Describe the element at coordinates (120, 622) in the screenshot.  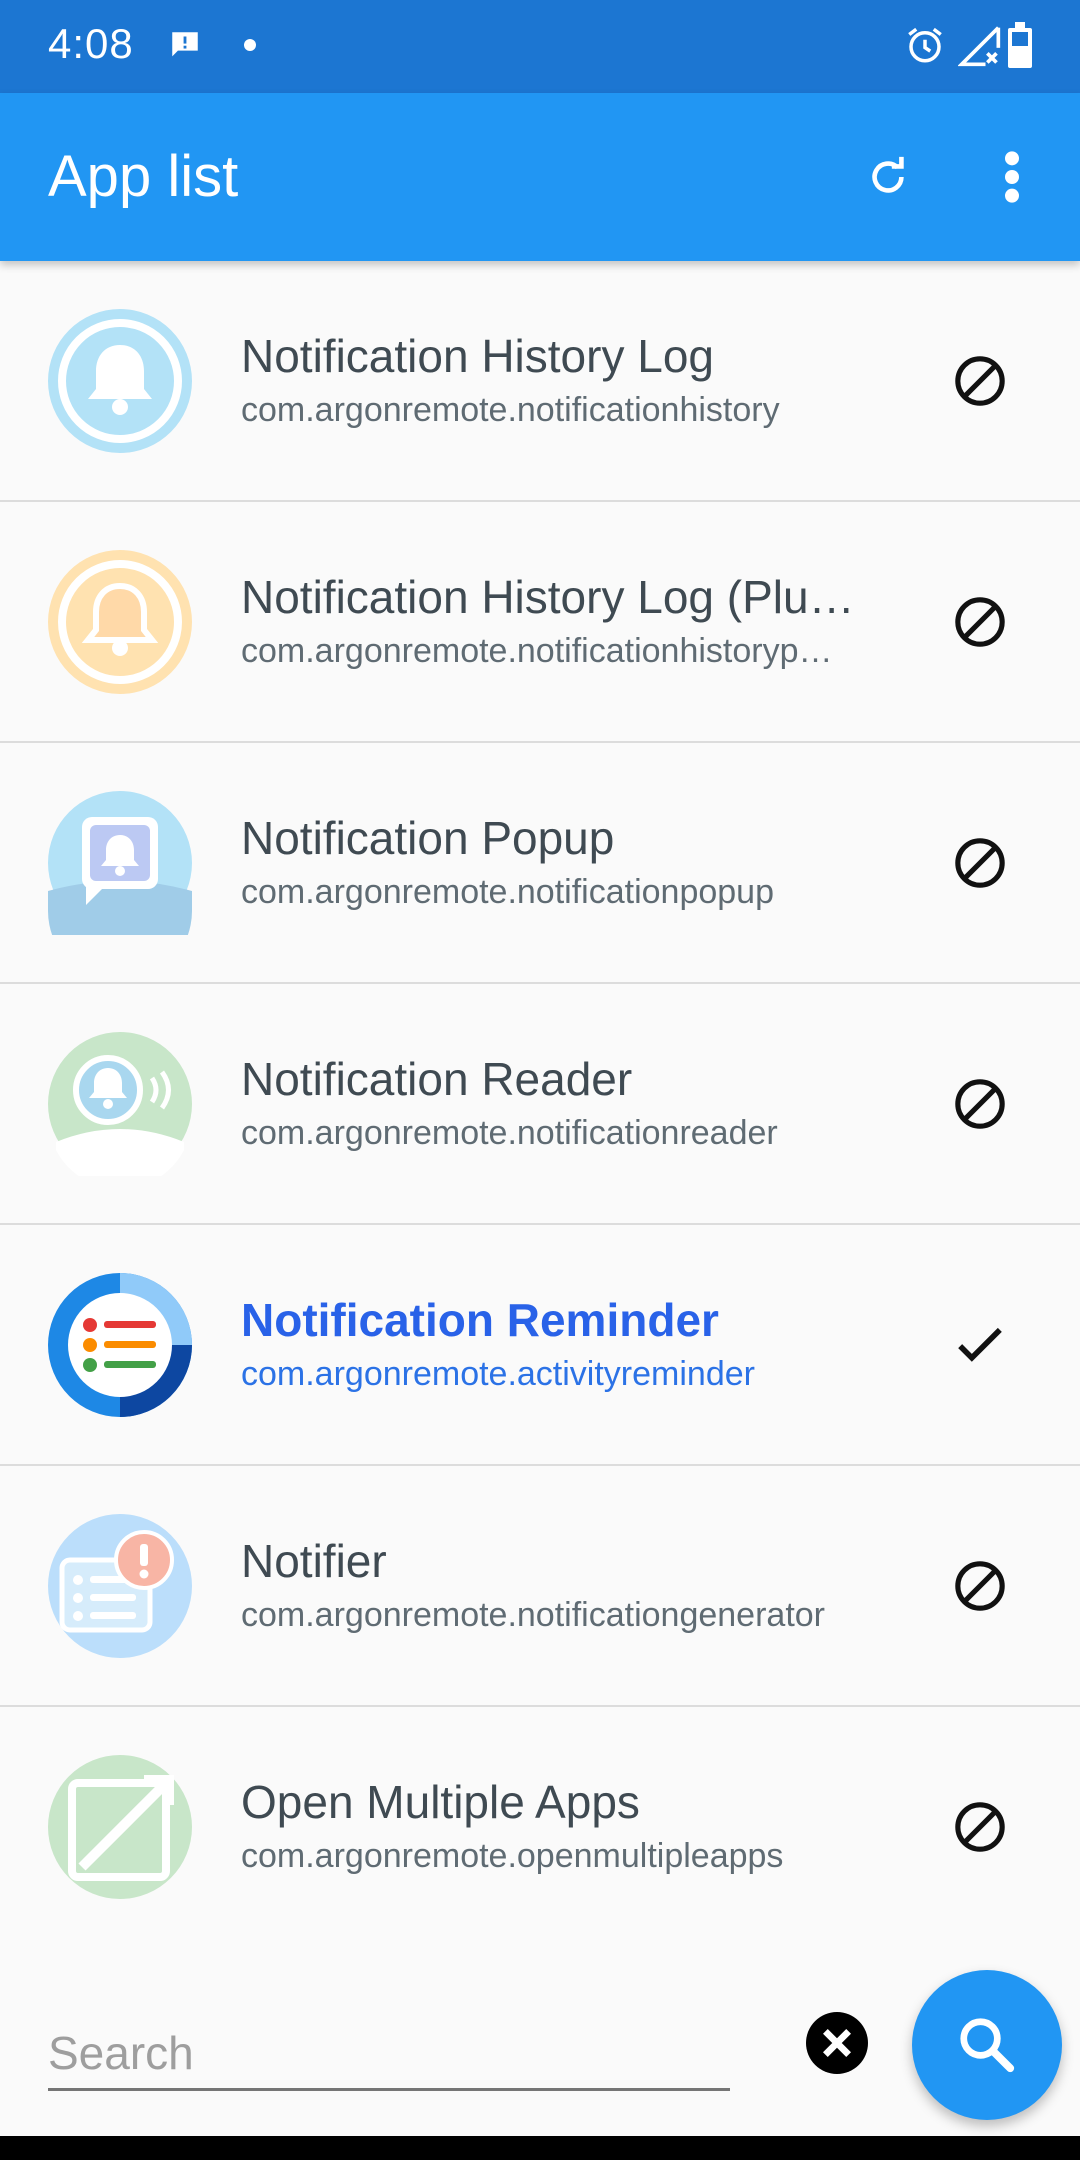
I see `notification-history-log-plus-app-icon` at that location.